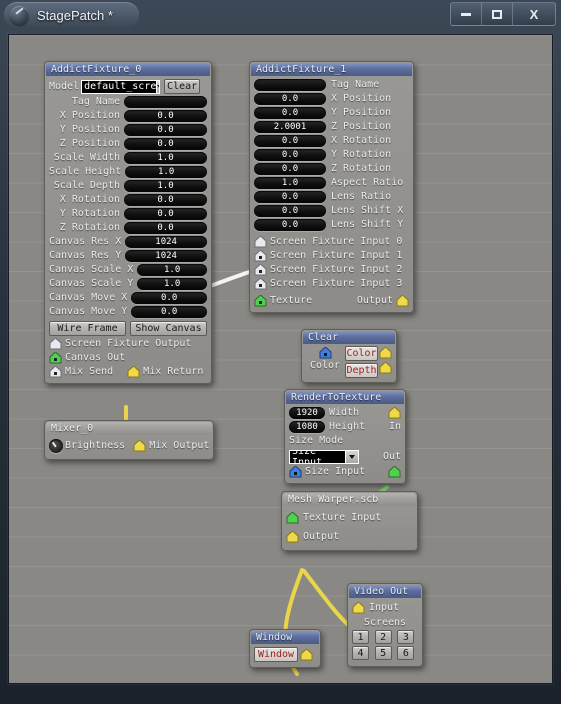 The image size is (561, 704). I want to click on port-icon-screen-fixture-output, so click(55, 344).